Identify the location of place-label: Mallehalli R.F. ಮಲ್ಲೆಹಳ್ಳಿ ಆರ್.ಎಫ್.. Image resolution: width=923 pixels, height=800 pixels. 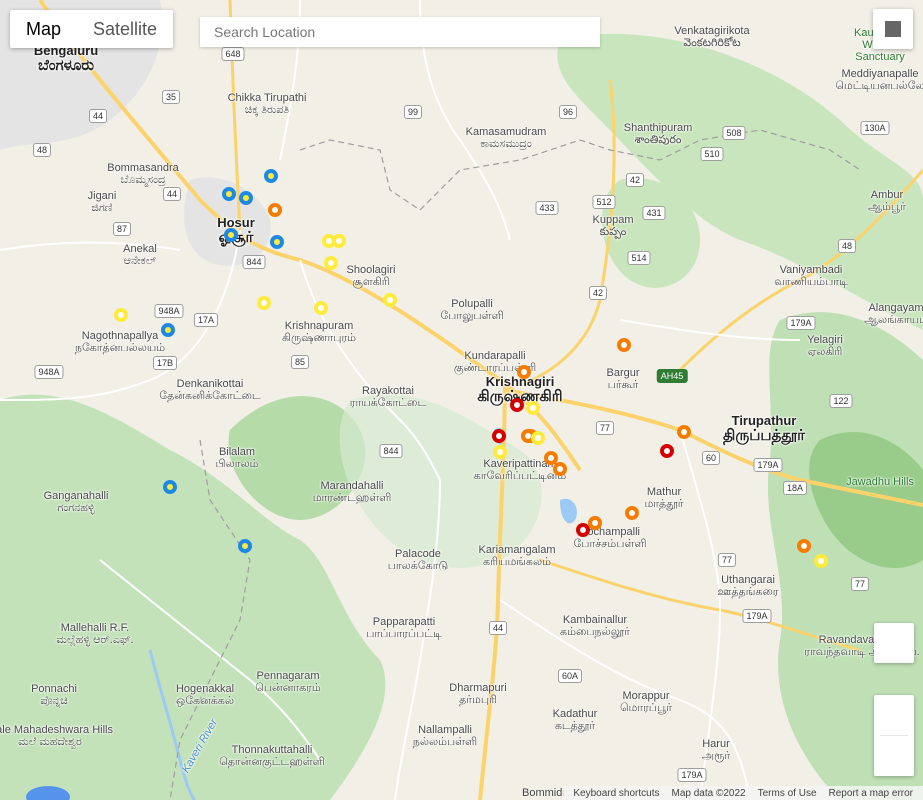
(95, 634).